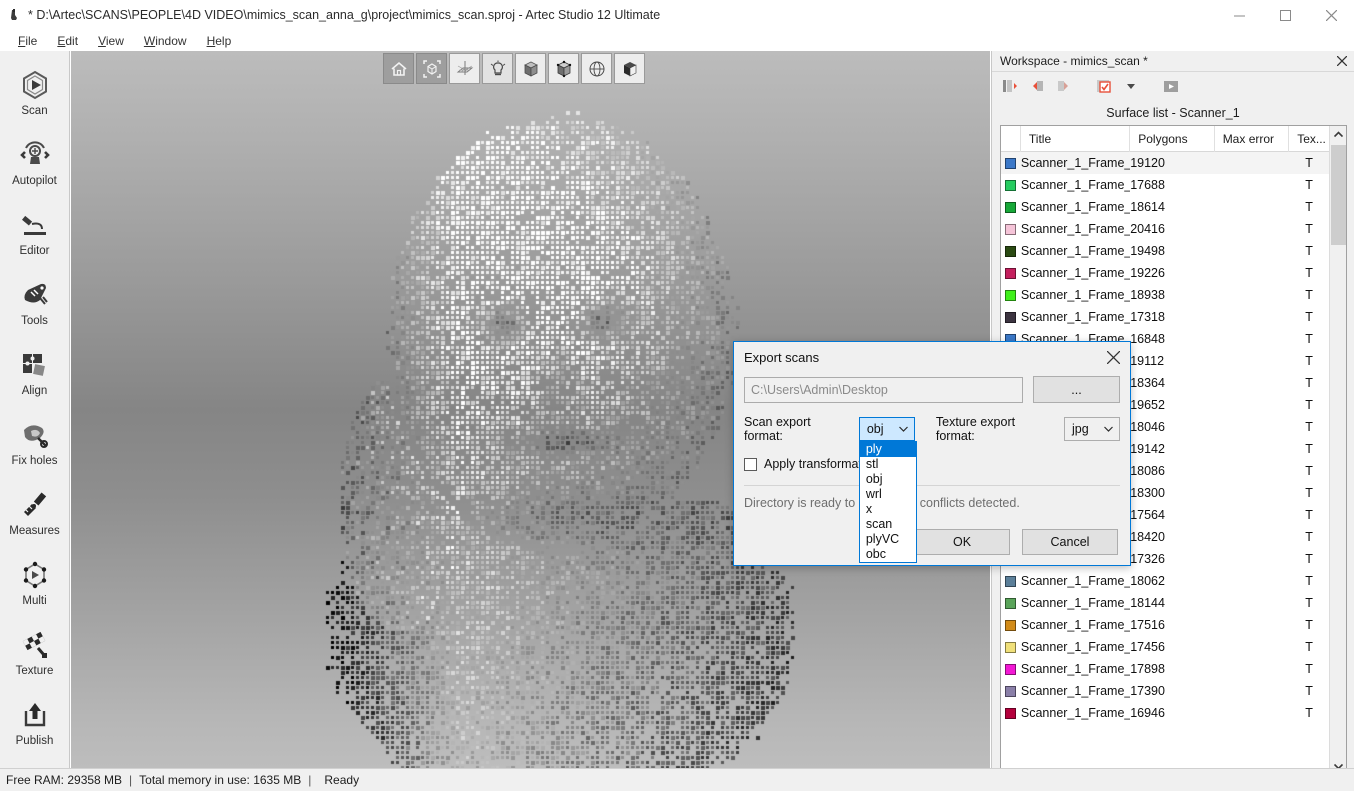  I want to click on table-row: Scanner_1_Frame_ 19226 T, so click(1165, 273).